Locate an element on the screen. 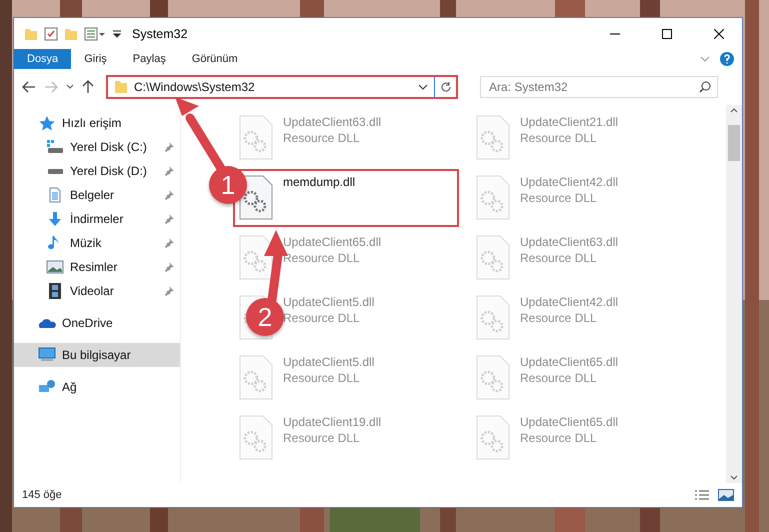 This screenshot has width=769, height=532. nav-label: İndirmeler is located at coordinates (97, 219).